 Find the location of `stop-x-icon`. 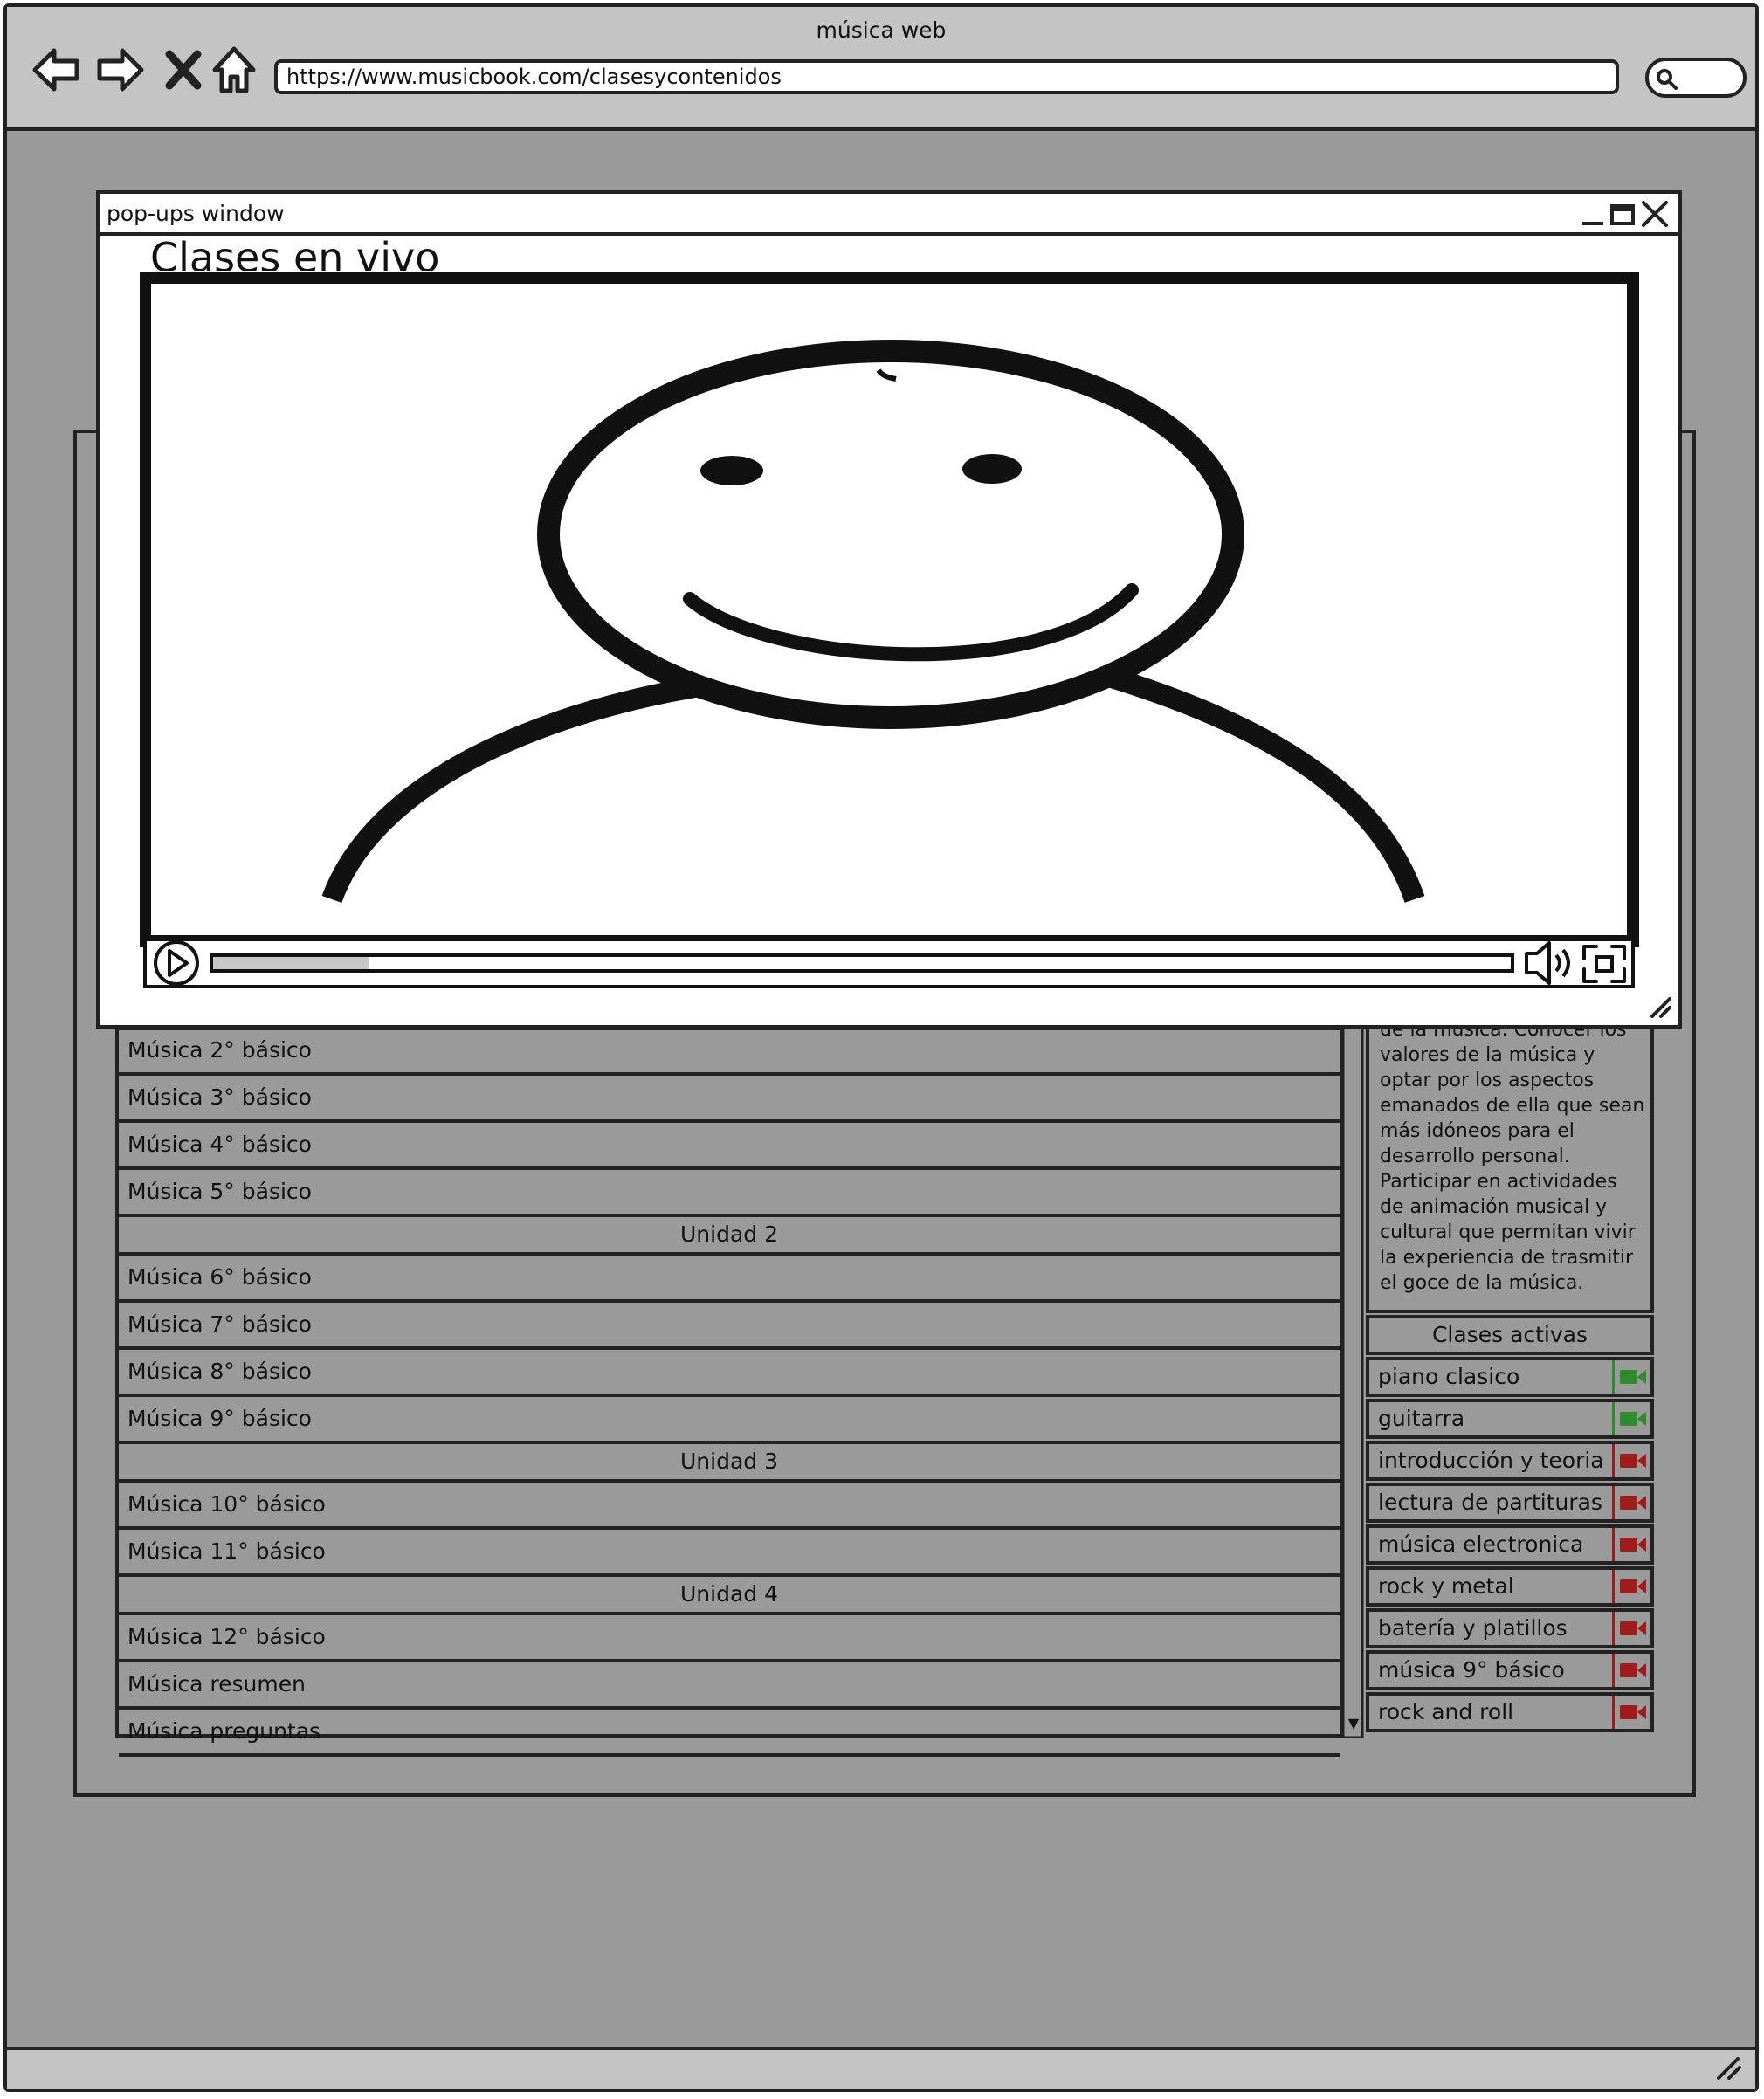

stop-x-icon is located at coordinates (184, 70).